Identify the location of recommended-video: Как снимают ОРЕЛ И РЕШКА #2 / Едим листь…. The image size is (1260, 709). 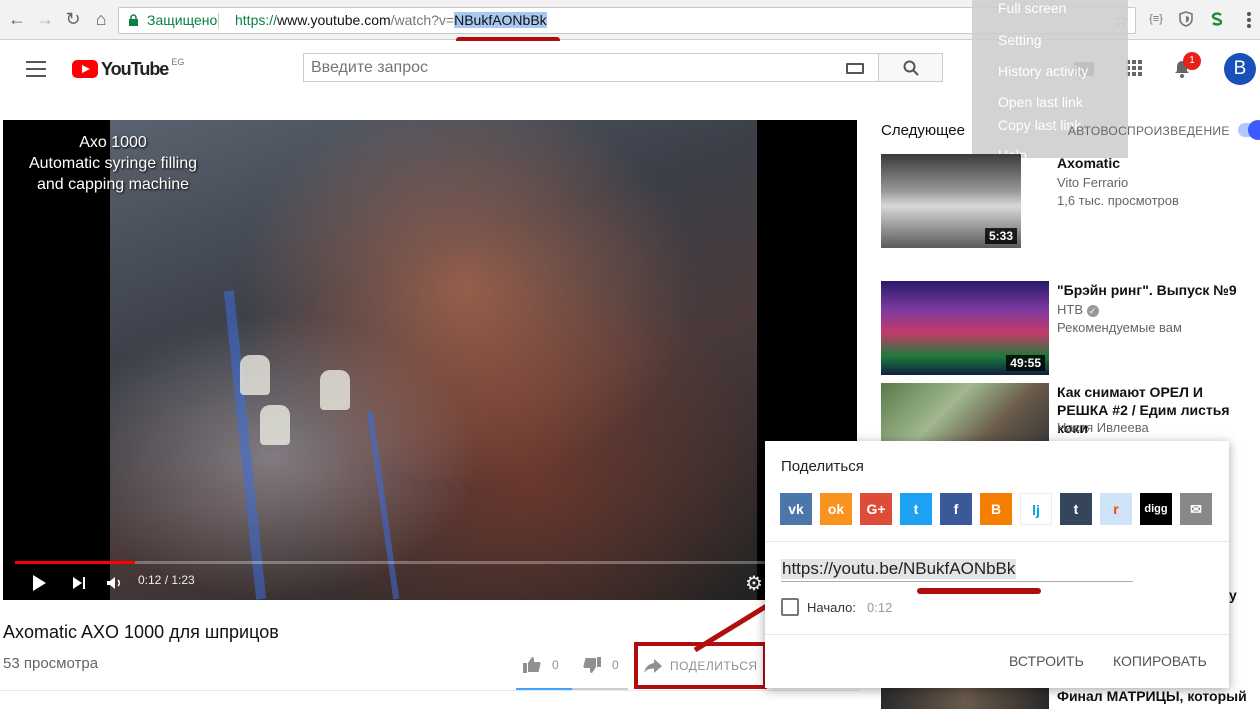
(1070, 413).